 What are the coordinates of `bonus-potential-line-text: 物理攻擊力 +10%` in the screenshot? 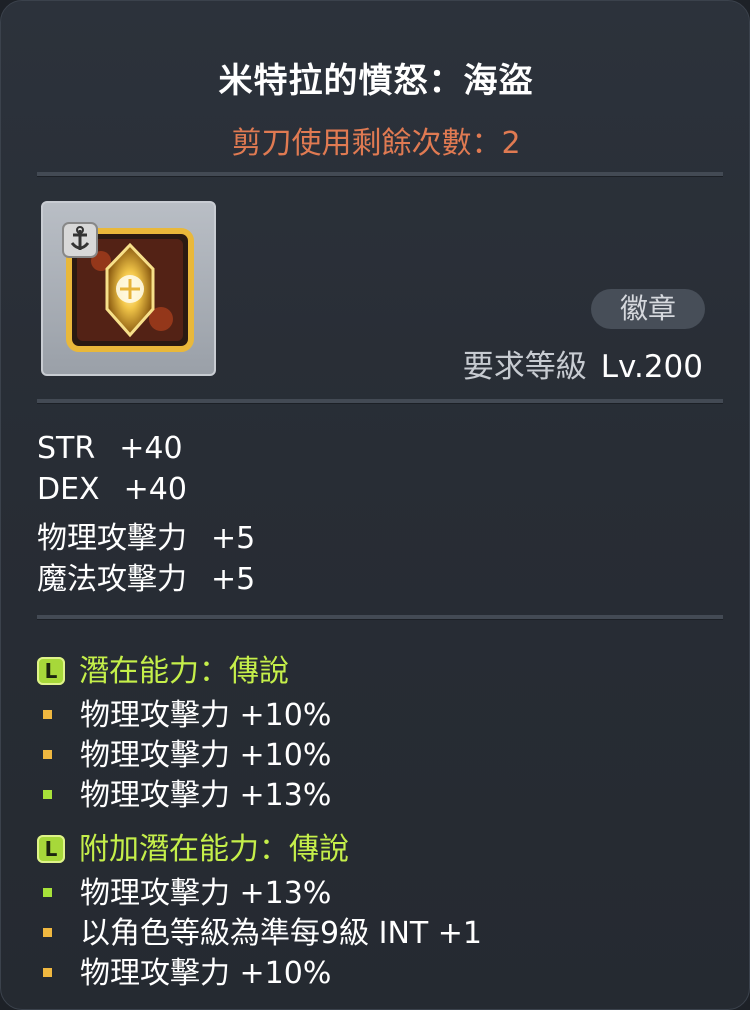 It's located at (206, 973).